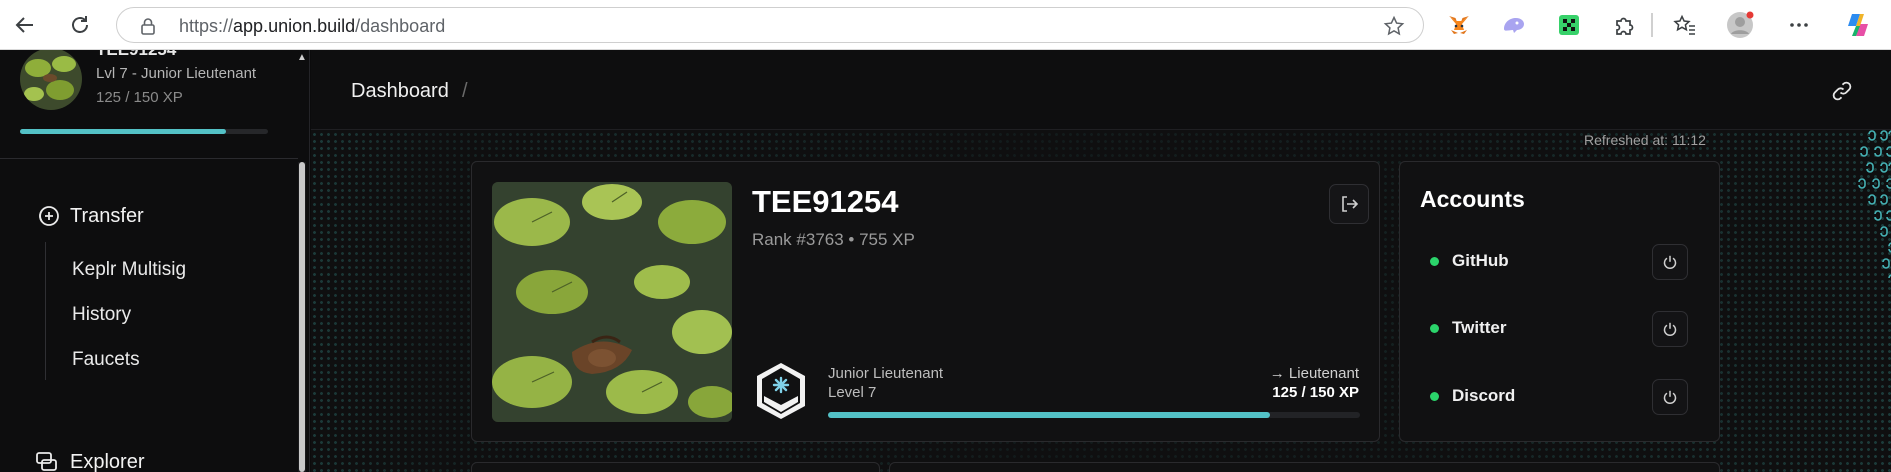 The width and height of the screenshot is (1891, 472). I want to click on profile-image, so click(612, 302).